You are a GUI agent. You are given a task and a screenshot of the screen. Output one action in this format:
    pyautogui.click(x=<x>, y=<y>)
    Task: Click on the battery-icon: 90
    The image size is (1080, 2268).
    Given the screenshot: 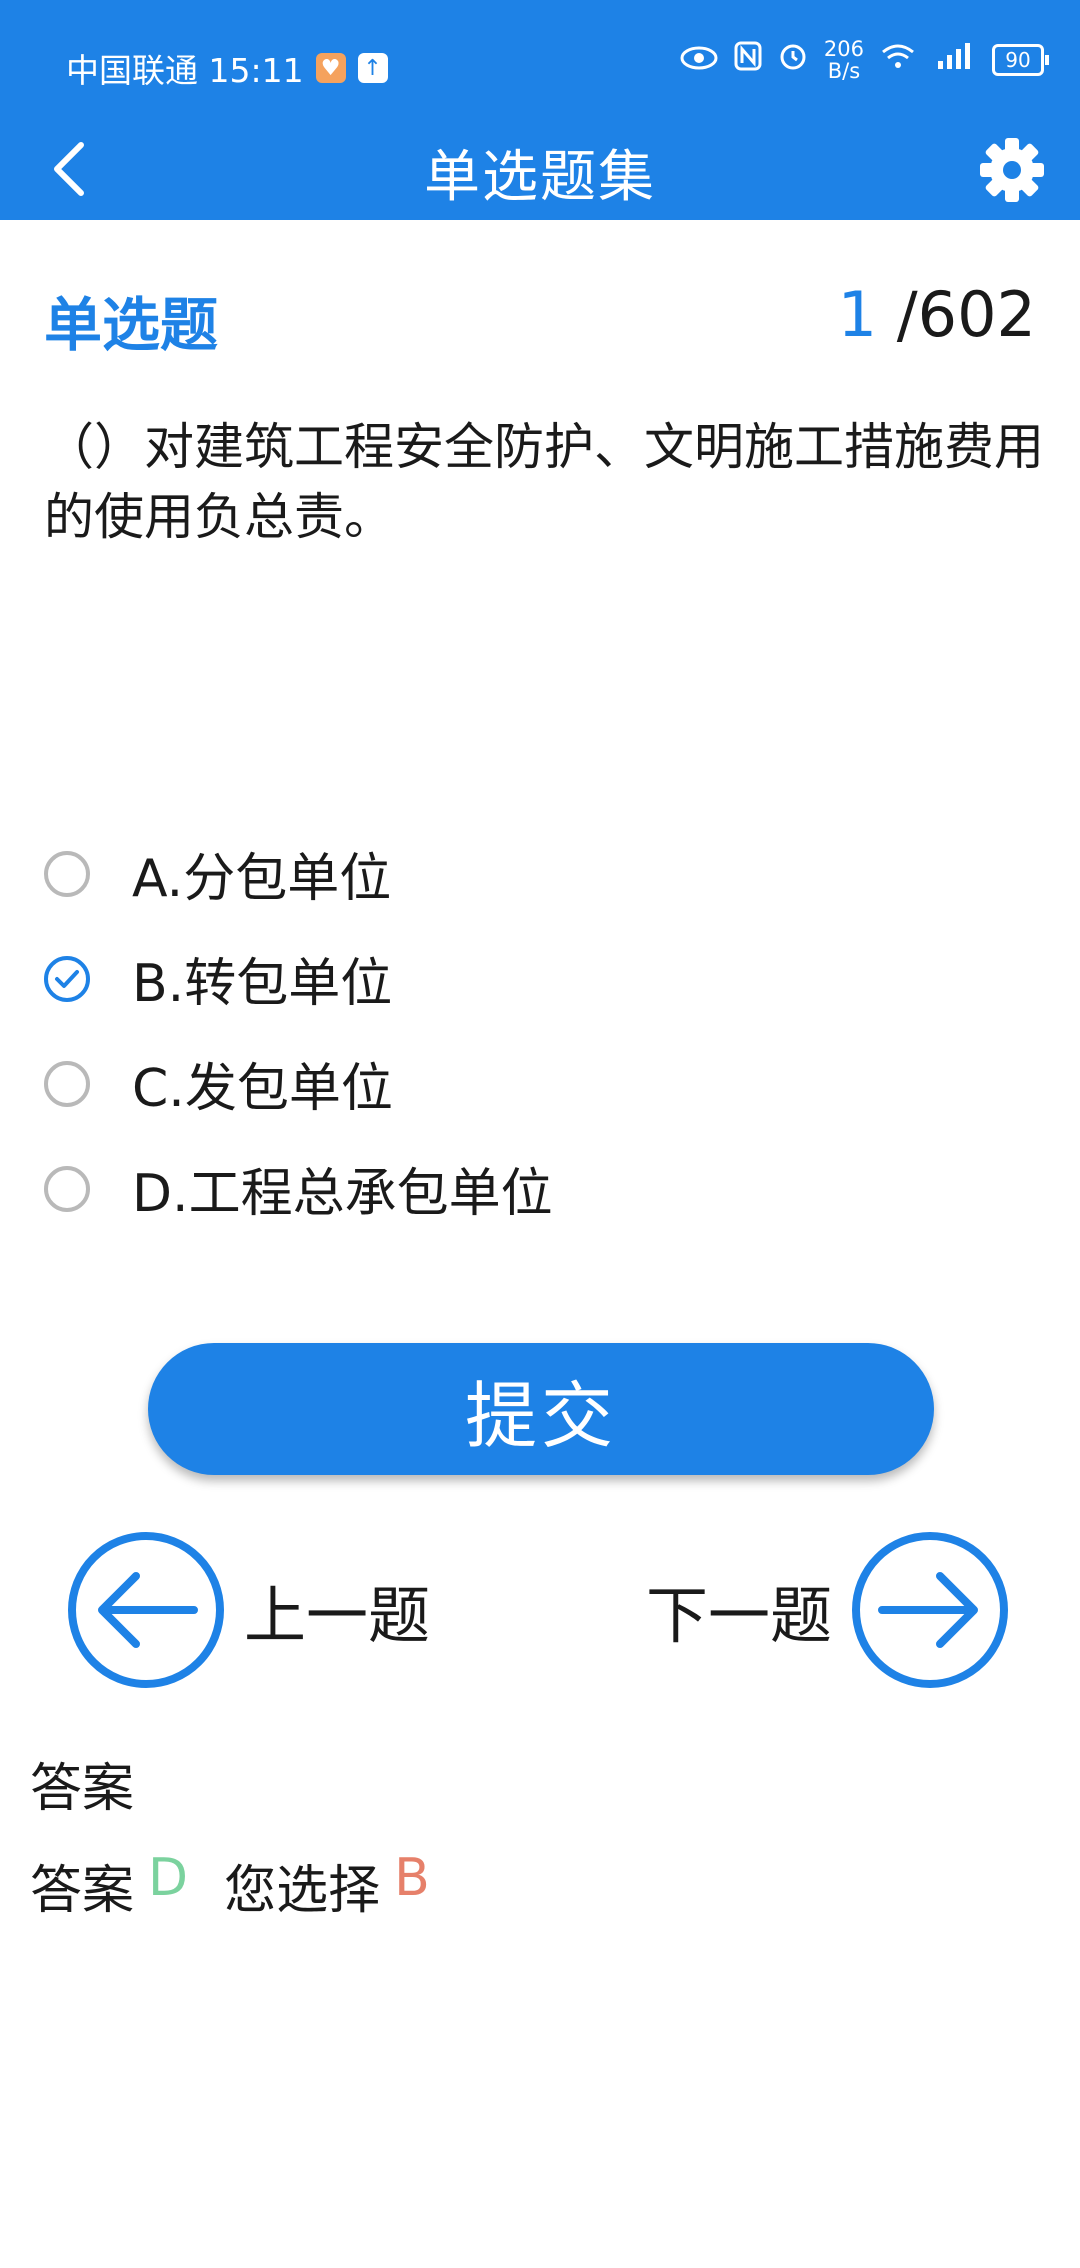 What is the action you would take?
    pyautogui.click(x=1020, y=60)
    